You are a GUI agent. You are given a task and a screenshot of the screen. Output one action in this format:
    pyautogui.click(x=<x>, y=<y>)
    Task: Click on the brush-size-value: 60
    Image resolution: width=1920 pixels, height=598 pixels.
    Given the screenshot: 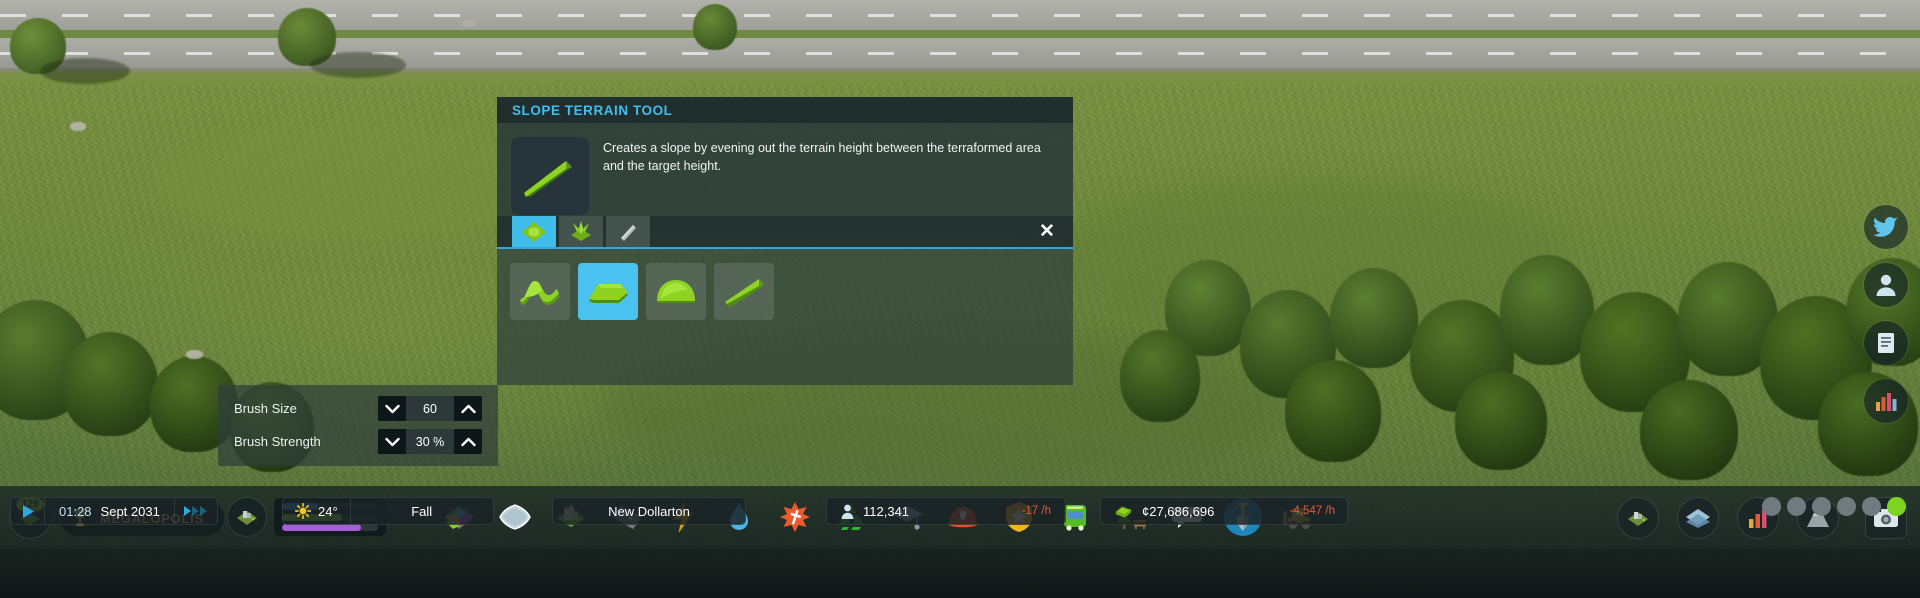 What is the action you would take?
    pyautogui.click(x=430, y=408)
    